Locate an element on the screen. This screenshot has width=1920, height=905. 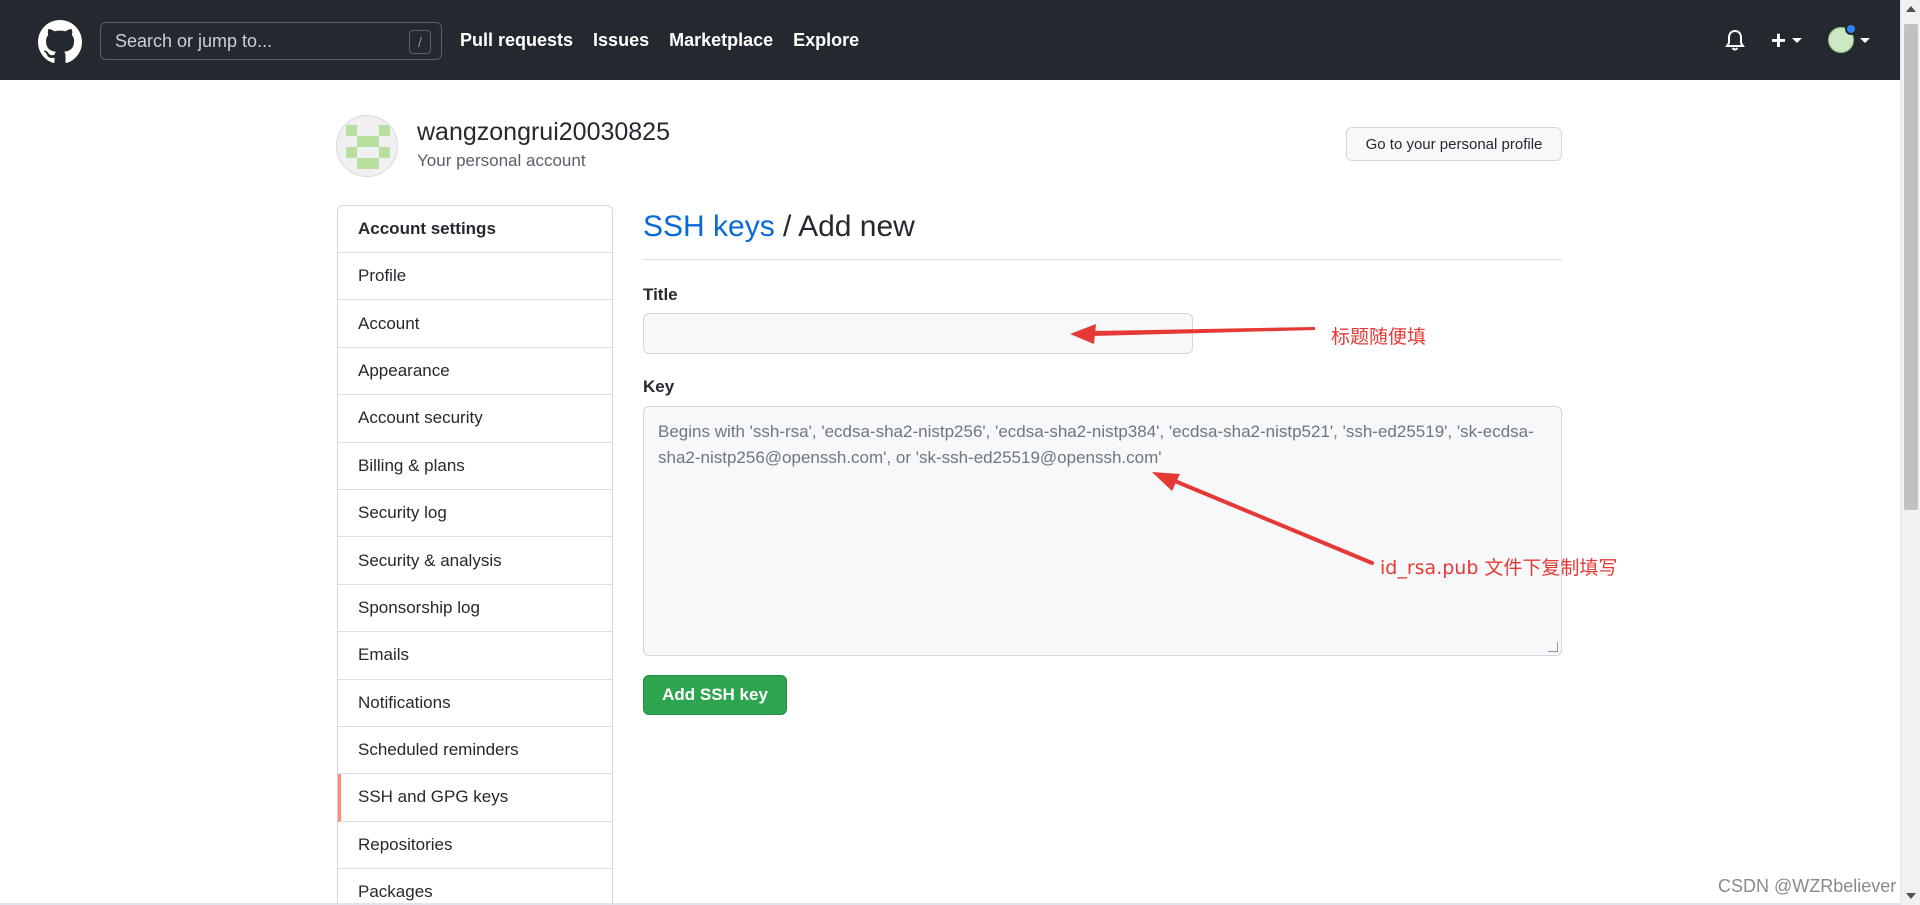
scroll-up-icon is located at coordinates (1911, 9).